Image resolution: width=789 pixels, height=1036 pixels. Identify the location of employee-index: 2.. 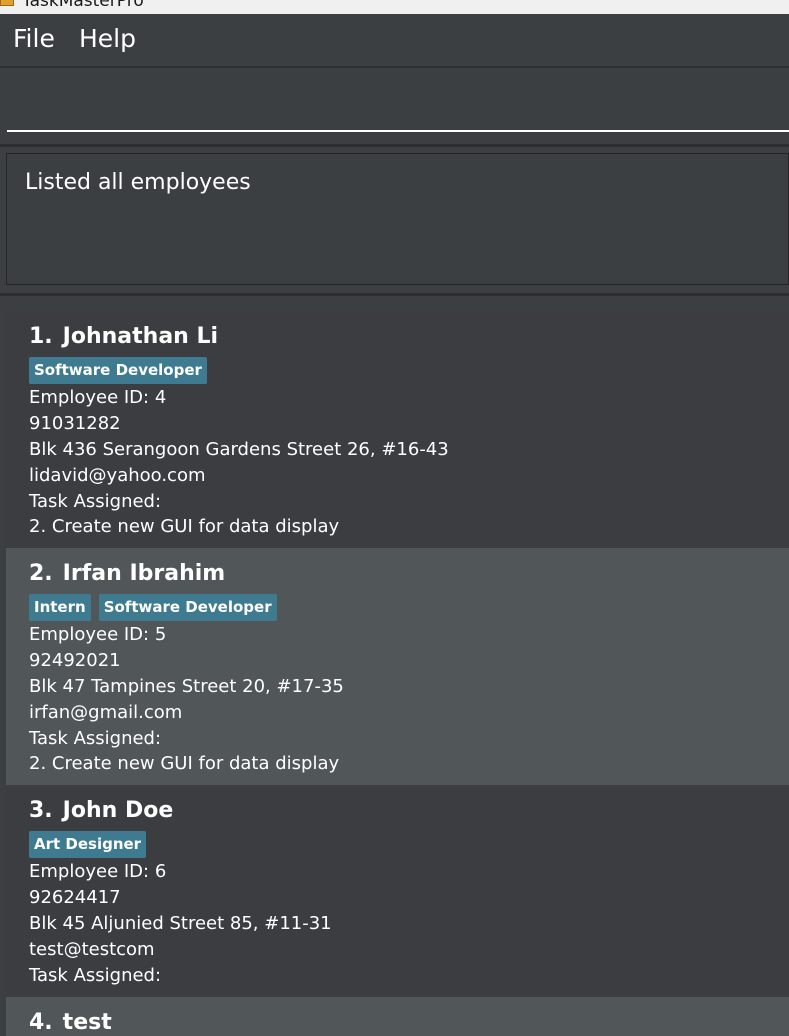
(41, 573).